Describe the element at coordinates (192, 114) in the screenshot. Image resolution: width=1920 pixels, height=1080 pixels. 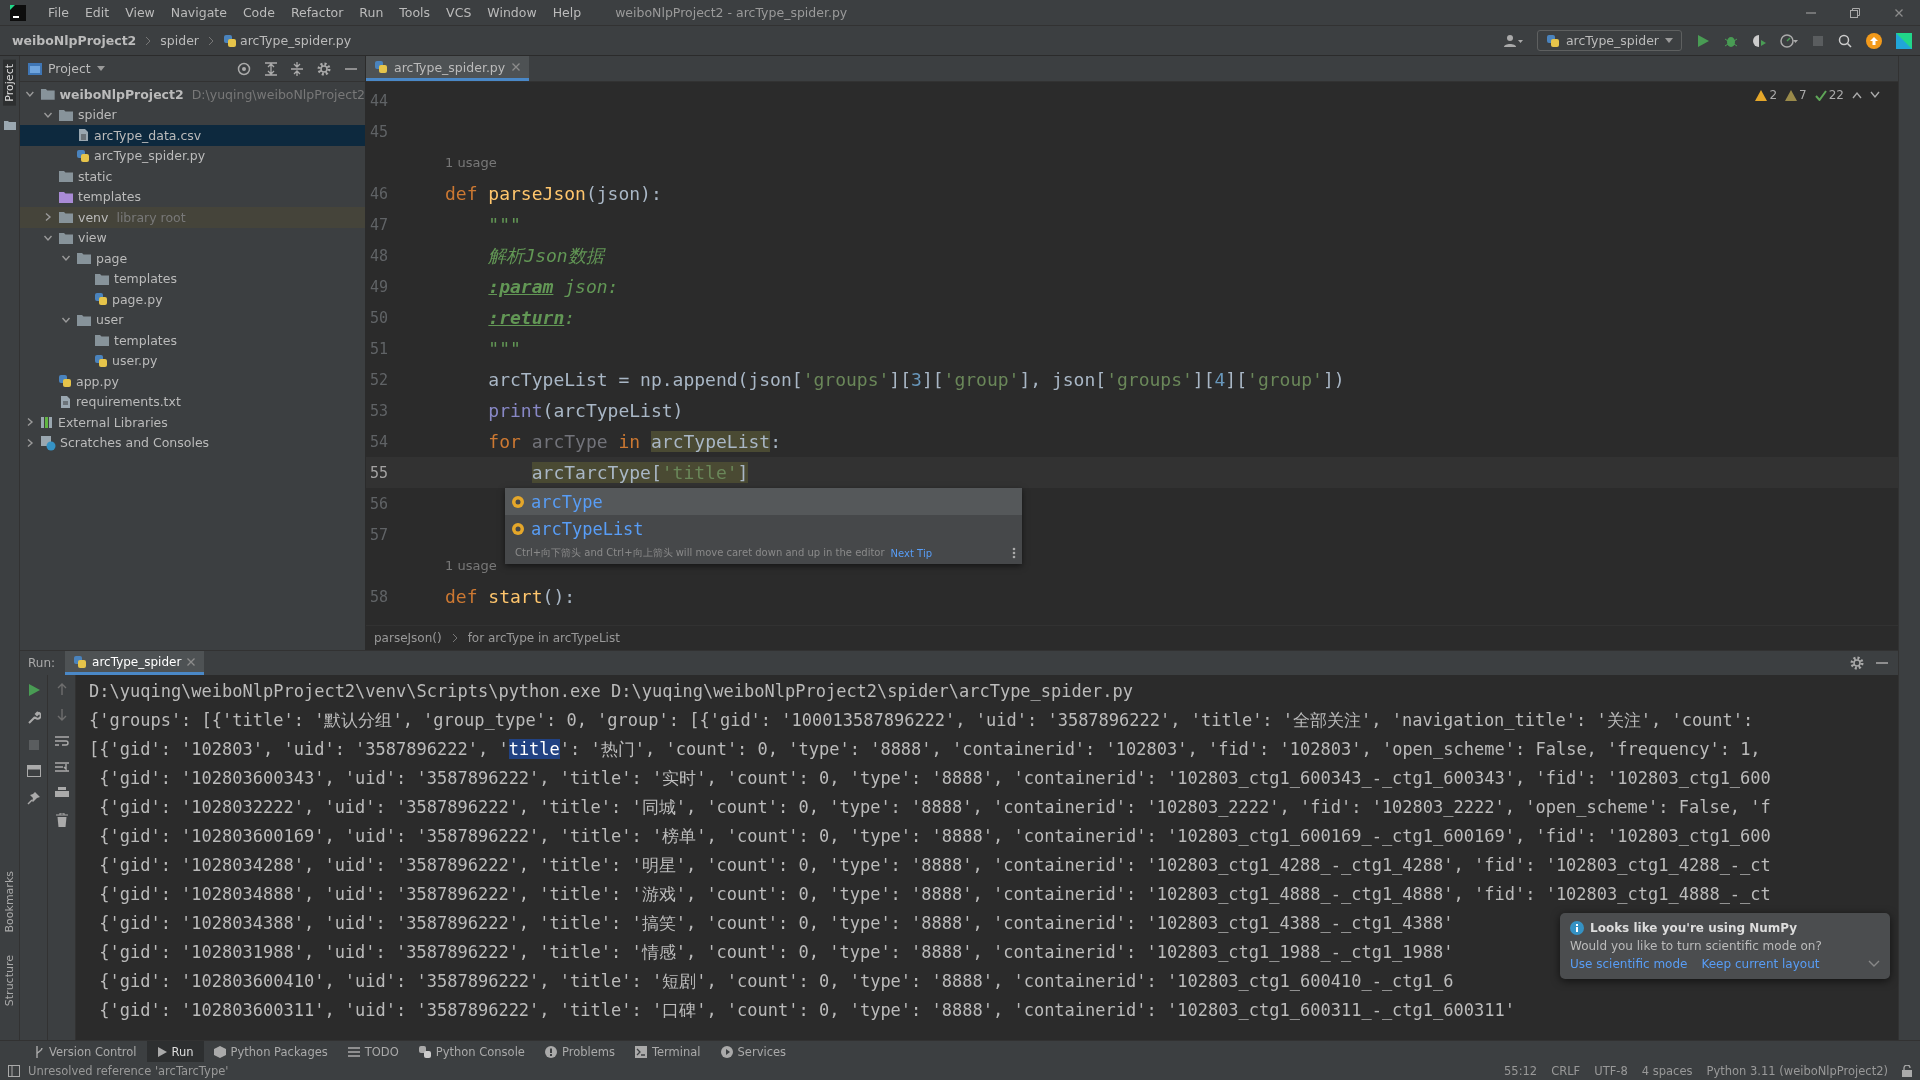
I see `tree-item: spider` at that location.